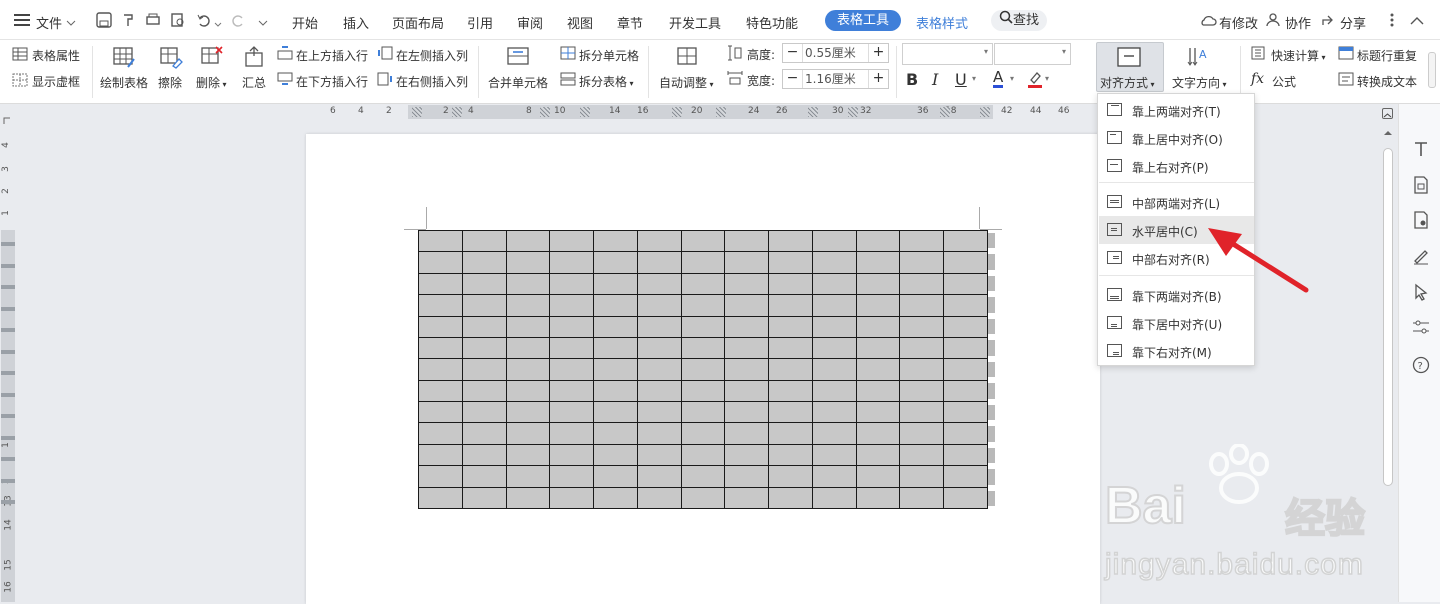 This screenshot has width=1440, height=604. Describe the element at coordinates (1019, 20) in the screenshot. I see `search-button: 查找` at that location.